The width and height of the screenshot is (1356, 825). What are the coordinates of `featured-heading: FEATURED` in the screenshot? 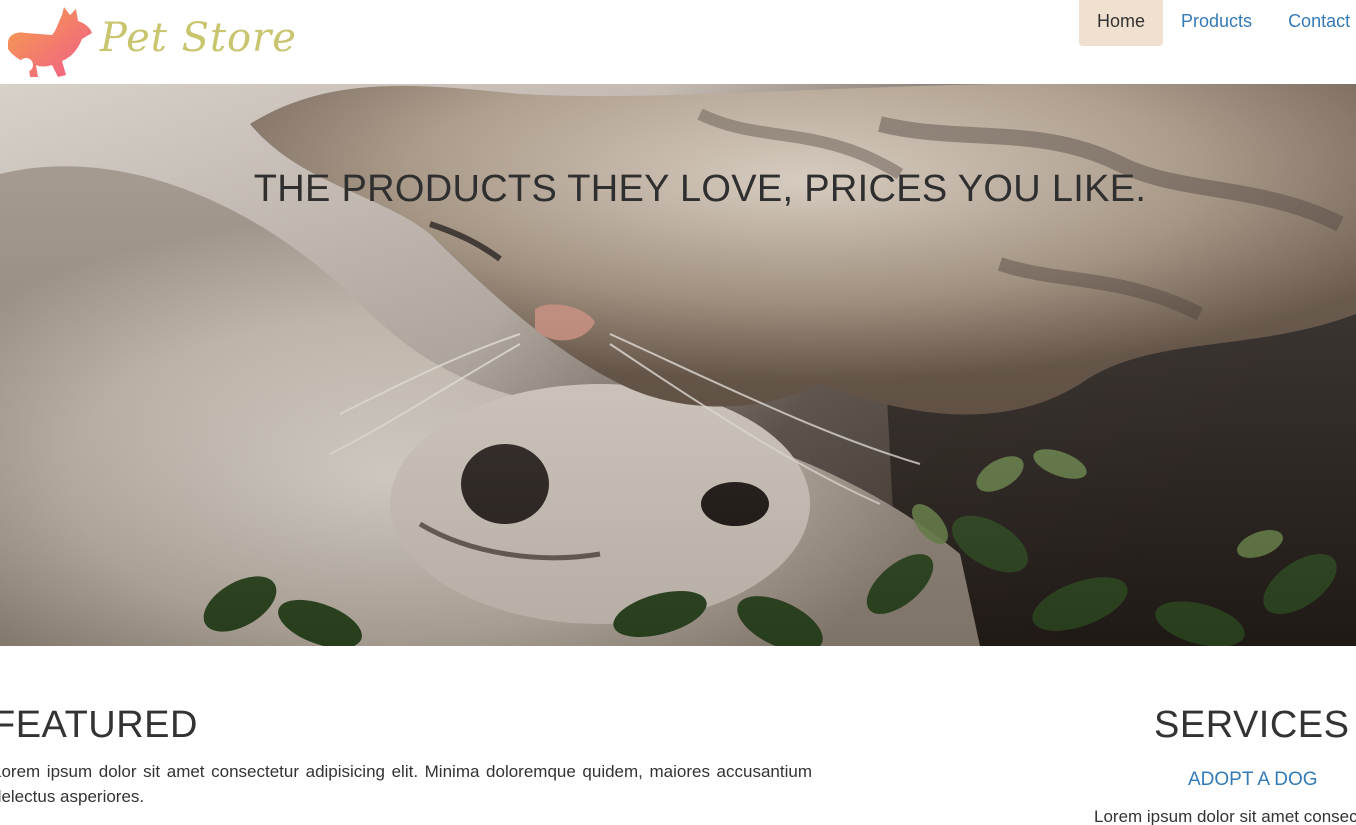 It's located at (99, 725).